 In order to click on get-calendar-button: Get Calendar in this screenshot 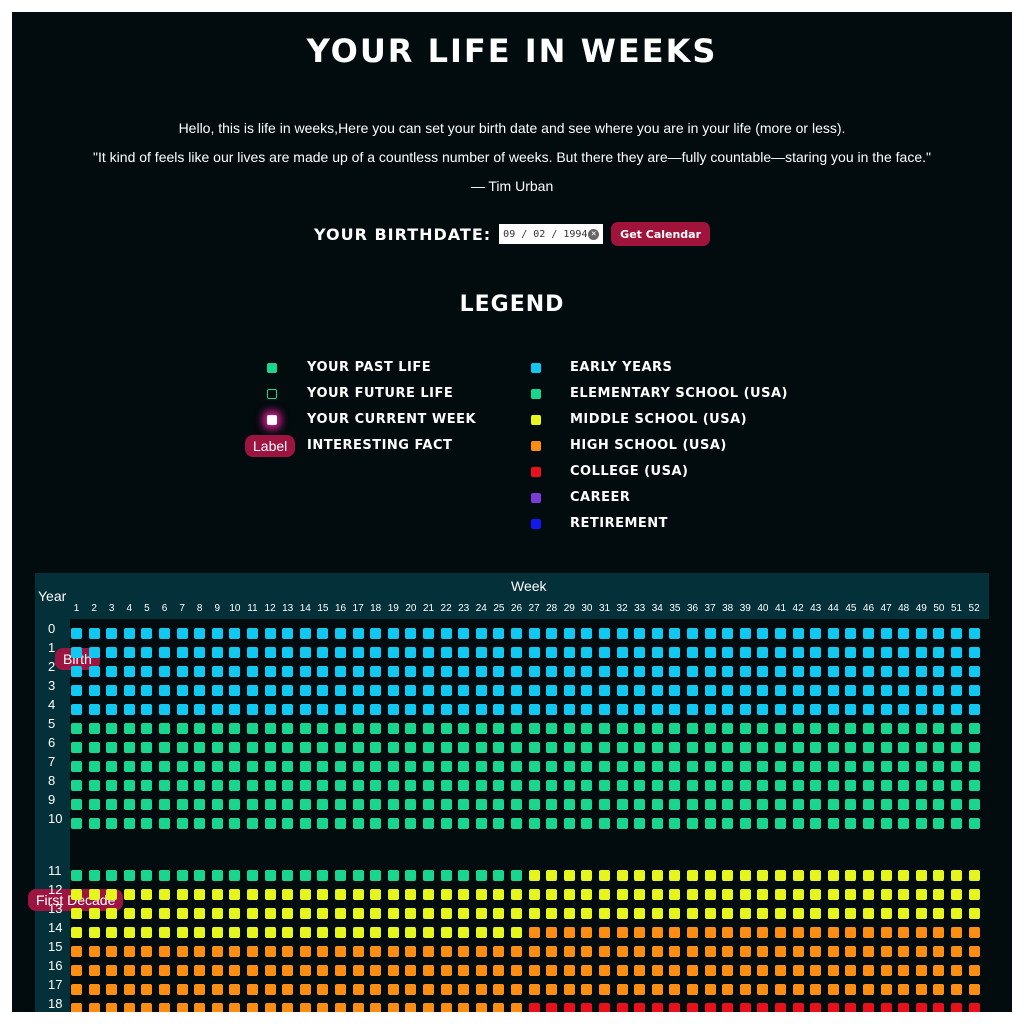, I will do `click(661, 234)`.